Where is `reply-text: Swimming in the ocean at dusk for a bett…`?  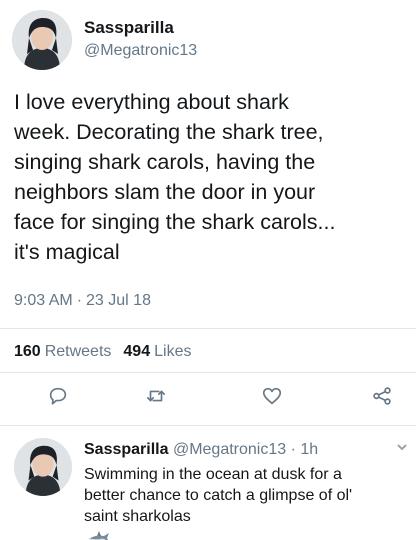
reply-text: Swimming in the ocean at dusk for a bett… is located at coordinates (247, 502).